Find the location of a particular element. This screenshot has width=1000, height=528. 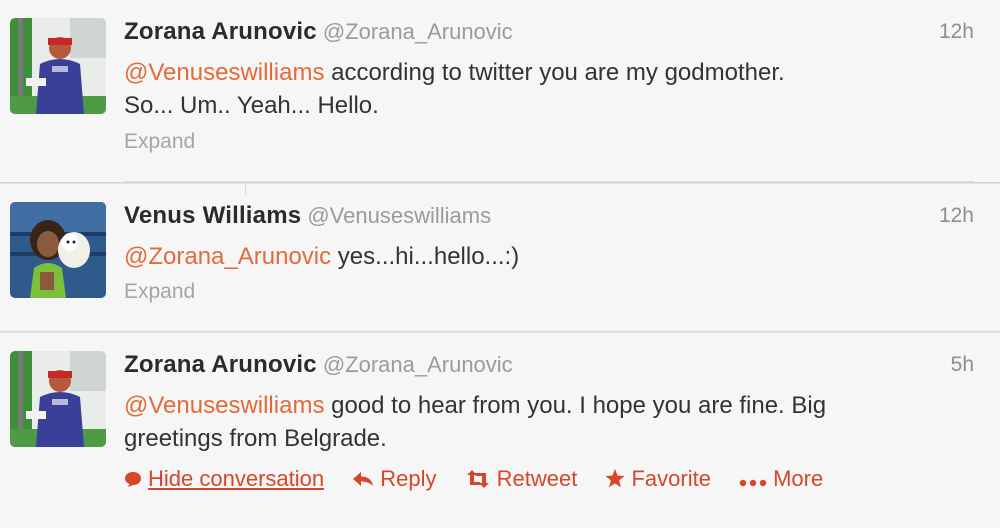

tweet-header: Zorana Arunovic @Zorana_Arunovic 5h is located at coordinates (549, 368).